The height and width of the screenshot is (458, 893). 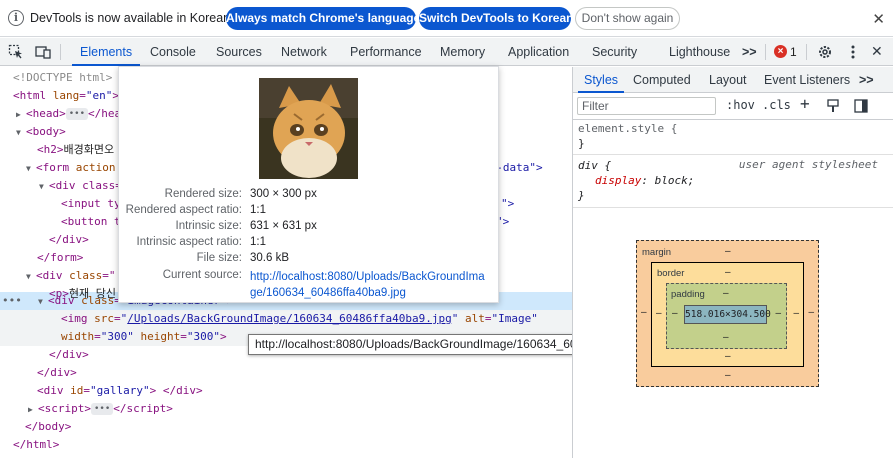 What do you see at coordinates (601, 80) in the screenshot?
I see `tab-styles: Styles` at bounding box center [601, 80].